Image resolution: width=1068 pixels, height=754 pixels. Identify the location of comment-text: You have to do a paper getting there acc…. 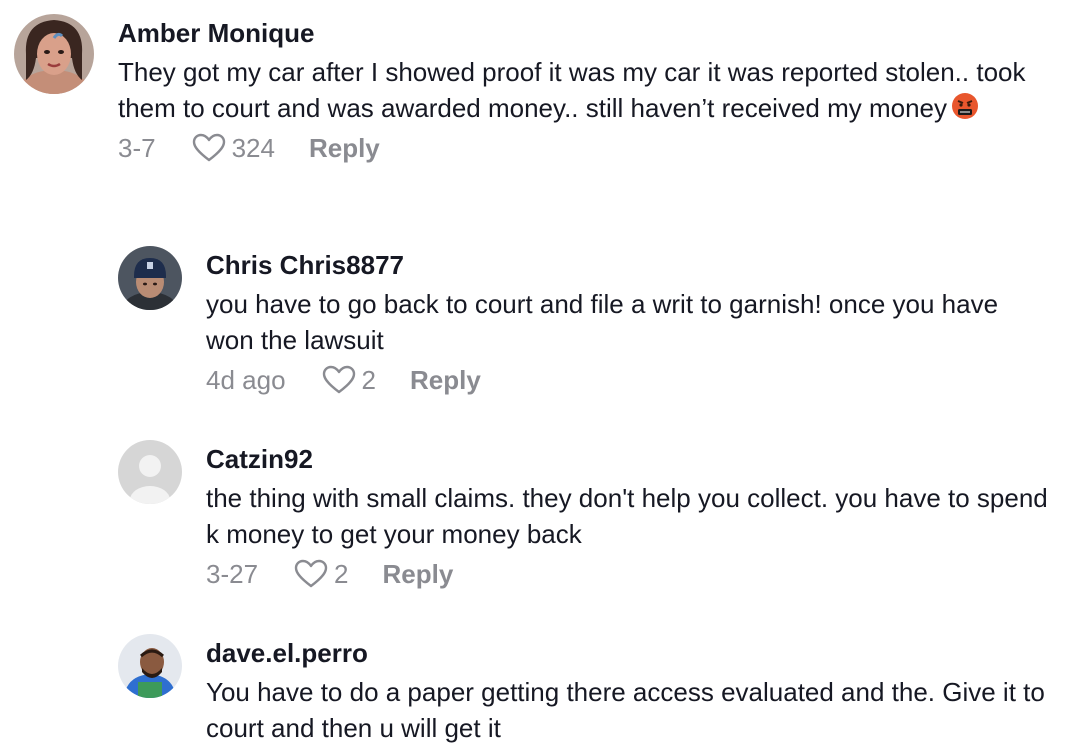
(625, 710).